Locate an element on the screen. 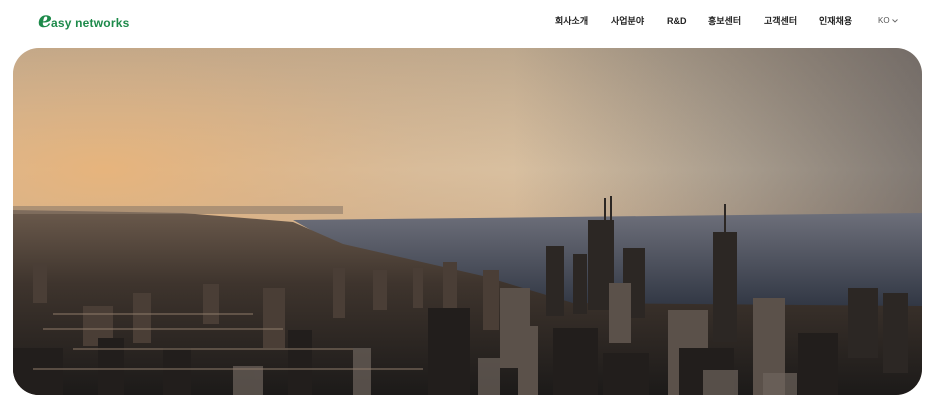  nav-item-rnd: R&D is located at coordinates (677, 21).